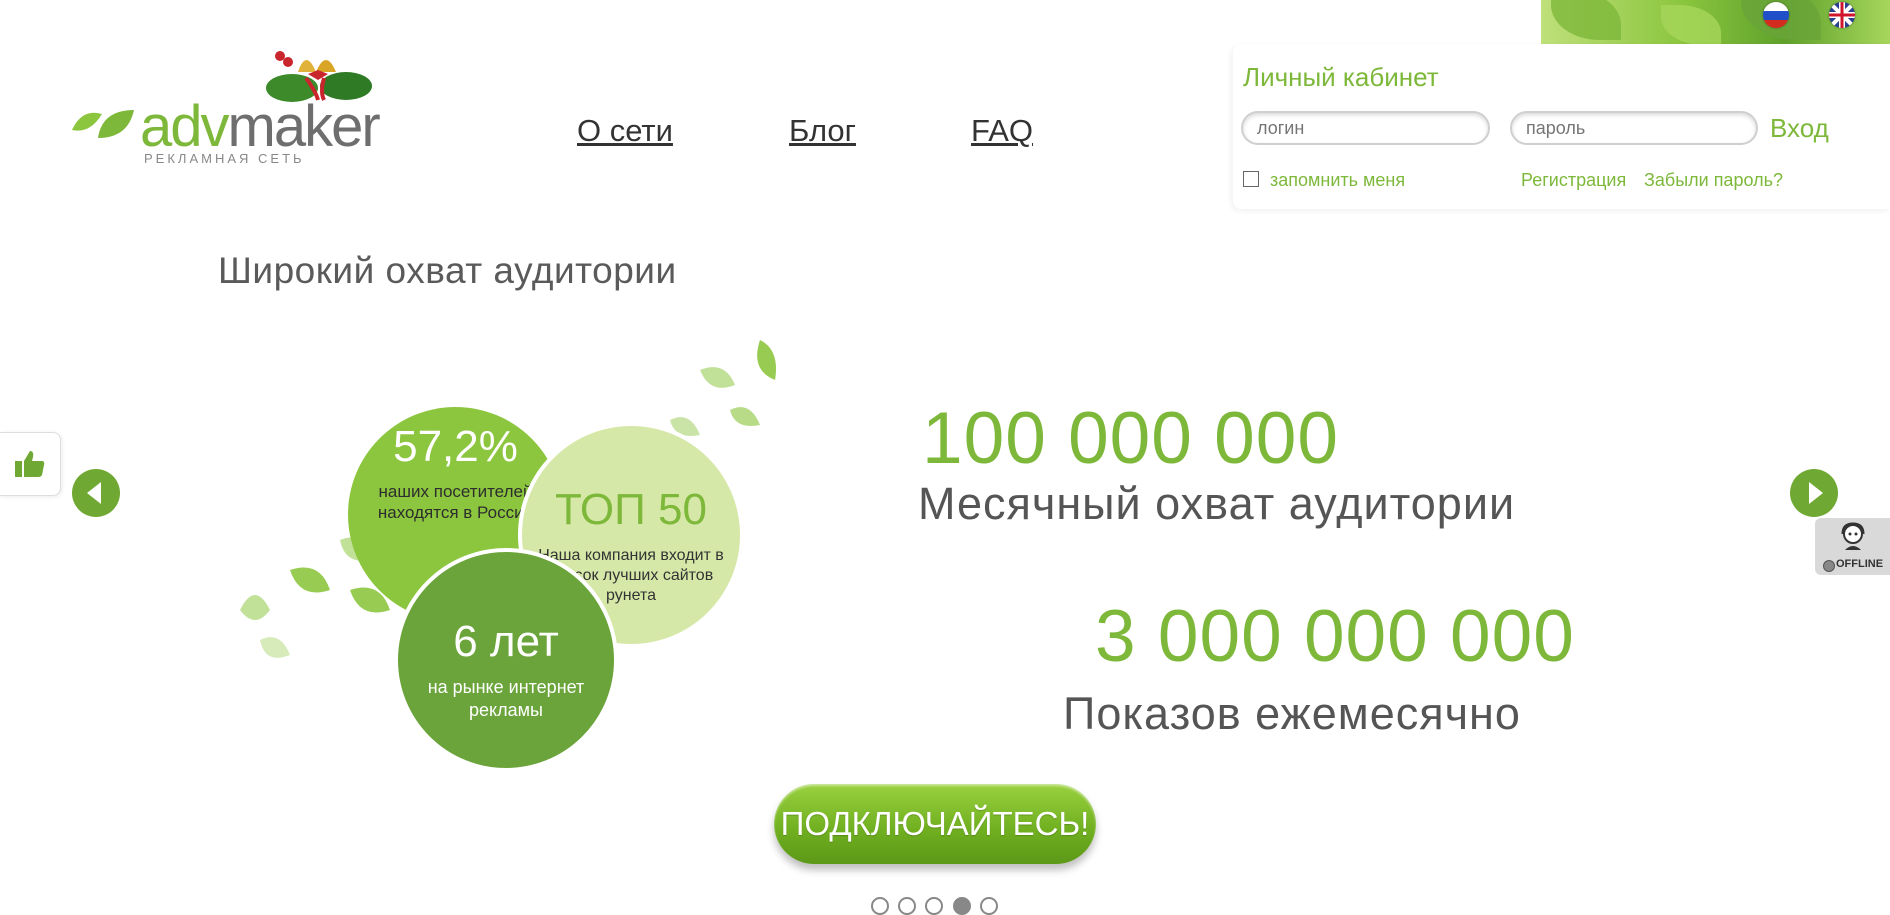 This screenshot has height=915, width=1890. Describe the element at coordinates (1002, 131) in the screenshot. I see `nav-link-faq: FAQ` at that location.